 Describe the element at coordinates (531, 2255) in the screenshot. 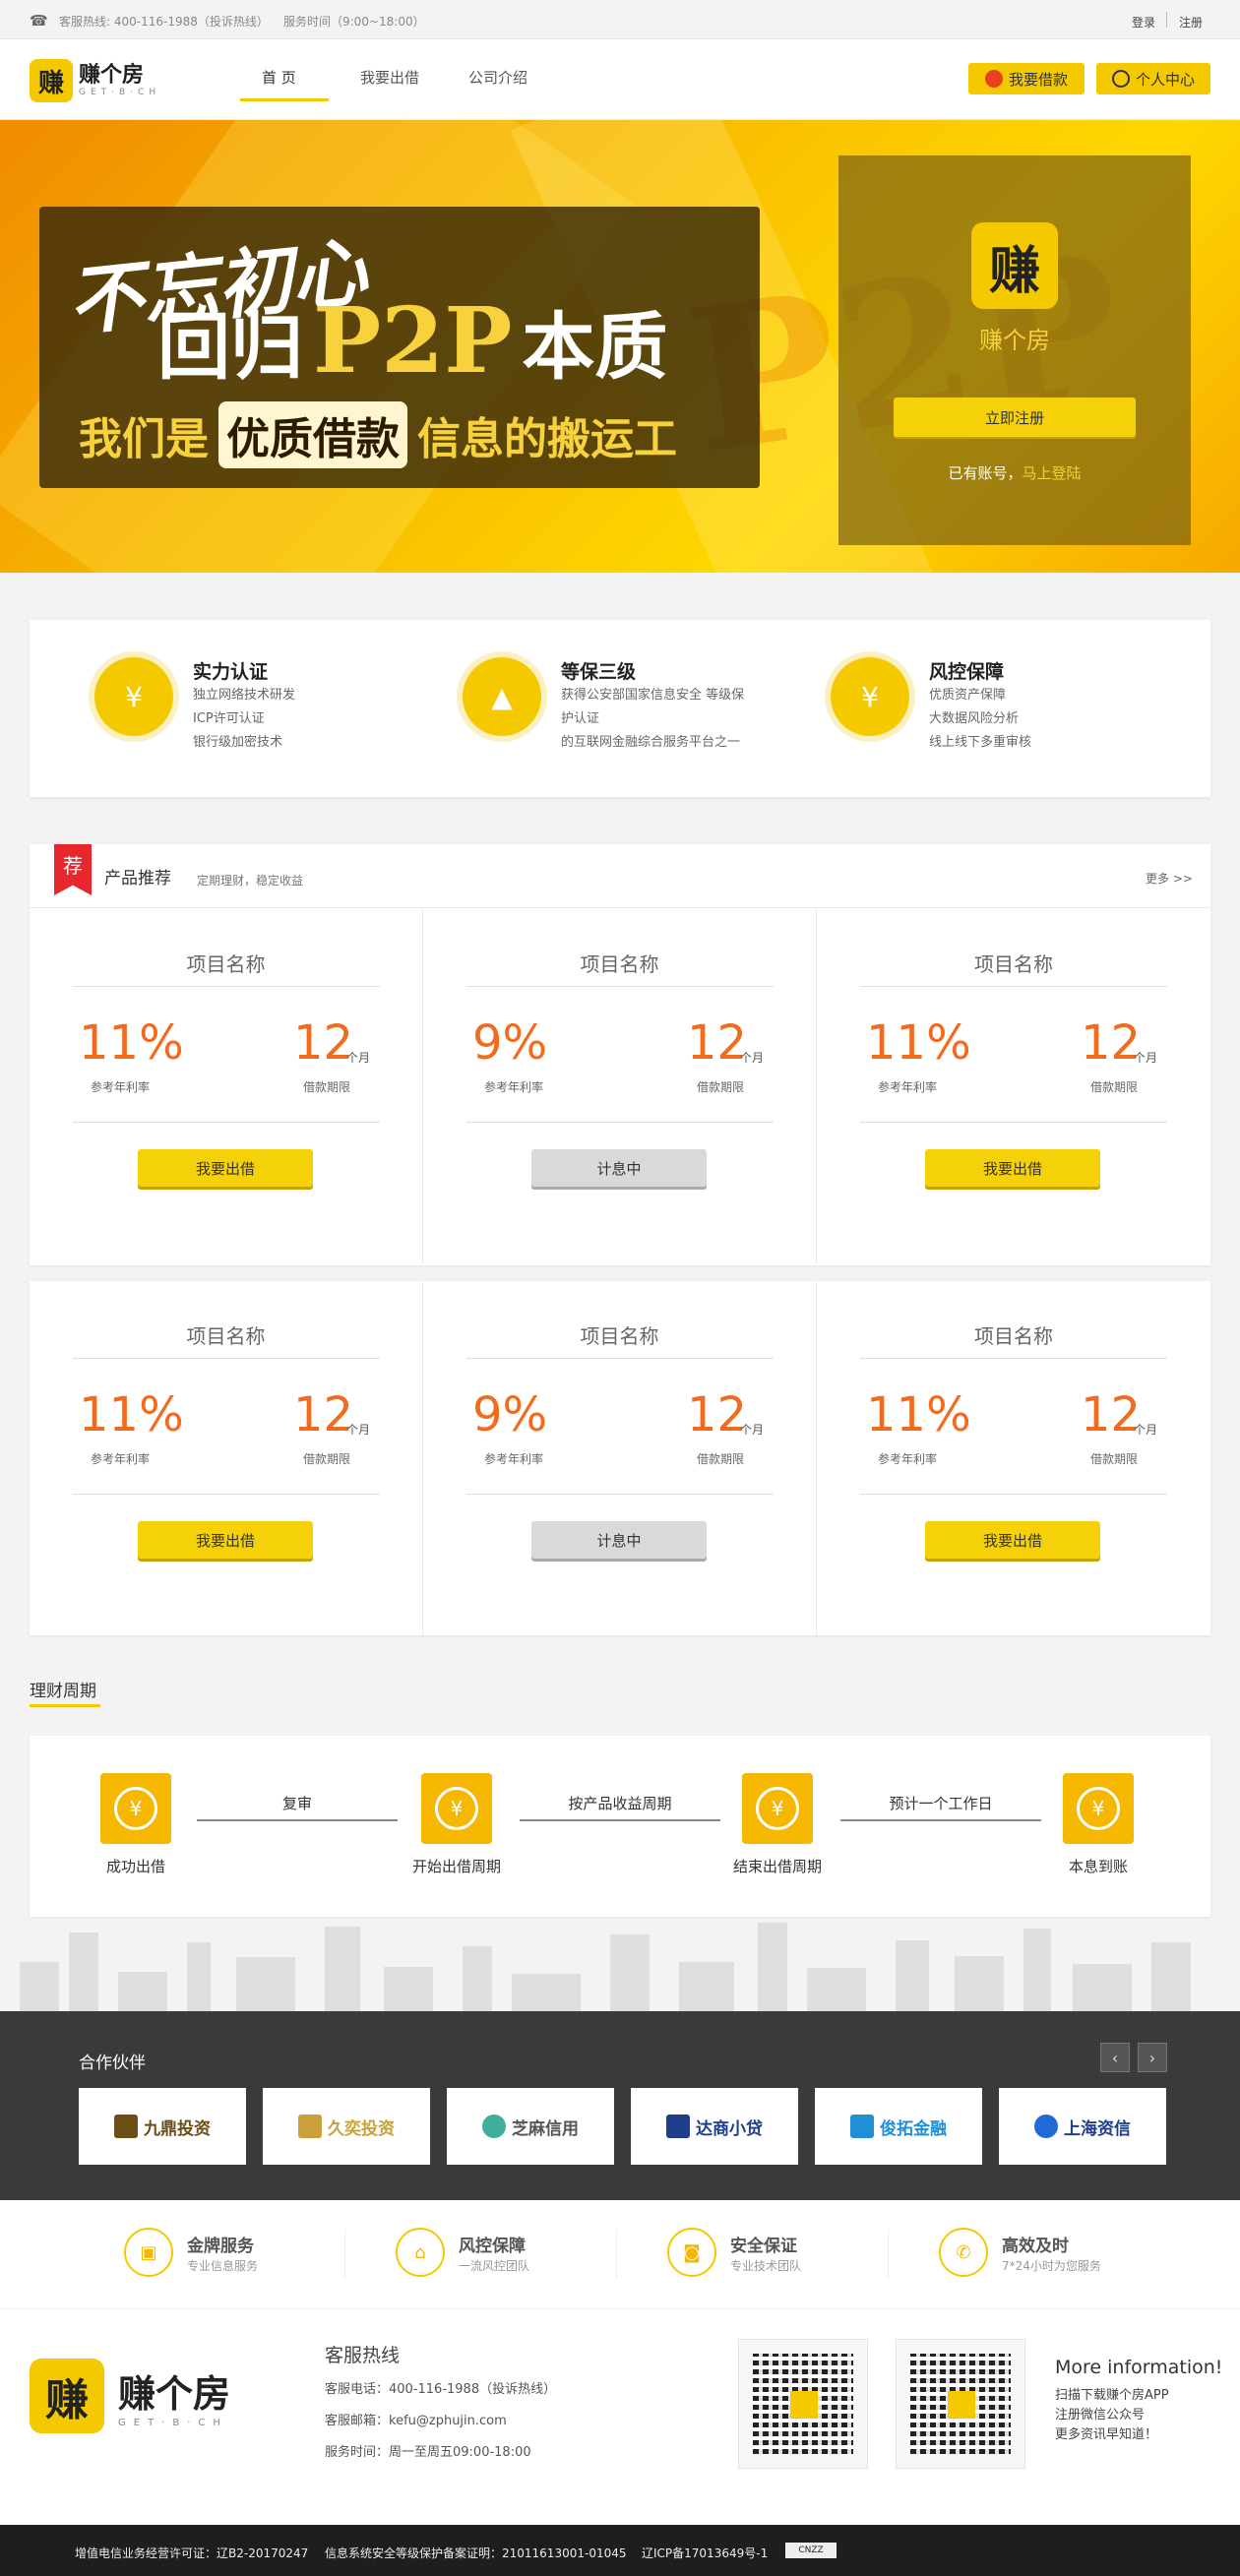

I see `service-risk: ⌂ 风控保障 一流风控团队` at that location.